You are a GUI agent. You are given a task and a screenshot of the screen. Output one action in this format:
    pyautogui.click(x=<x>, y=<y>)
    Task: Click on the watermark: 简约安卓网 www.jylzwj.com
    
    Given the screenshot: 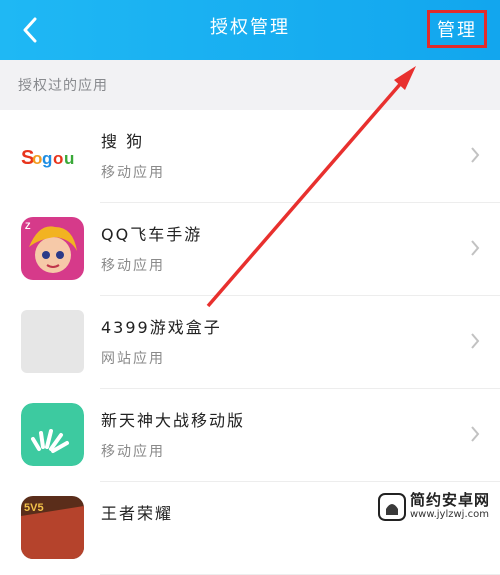 What is the action you would take?
    pyautogui.click(x=433, y=506)
    